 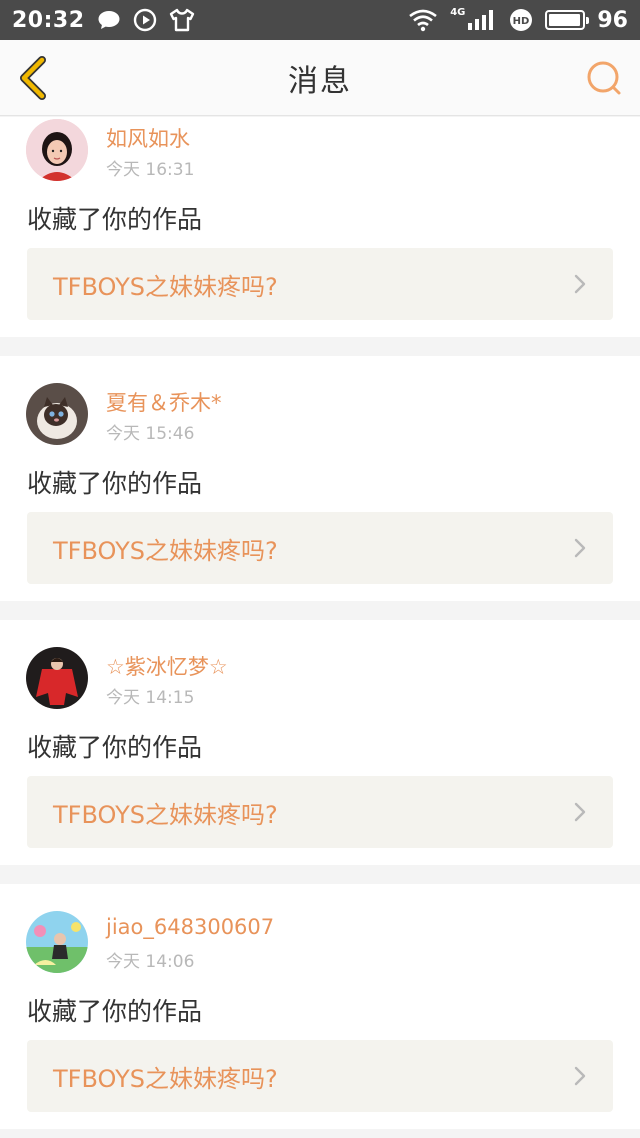 What do you see at coordinates (150, 962) in the screenshot?
I see `message-time: 今天 14:06` at bounding box center [150, 962].